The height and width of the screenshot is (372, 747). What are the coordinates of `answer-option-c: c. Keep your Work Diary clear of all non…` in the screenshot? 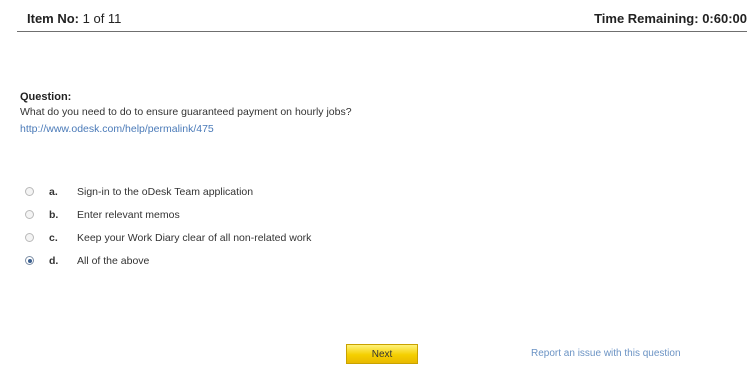 It's located at (325, 237).